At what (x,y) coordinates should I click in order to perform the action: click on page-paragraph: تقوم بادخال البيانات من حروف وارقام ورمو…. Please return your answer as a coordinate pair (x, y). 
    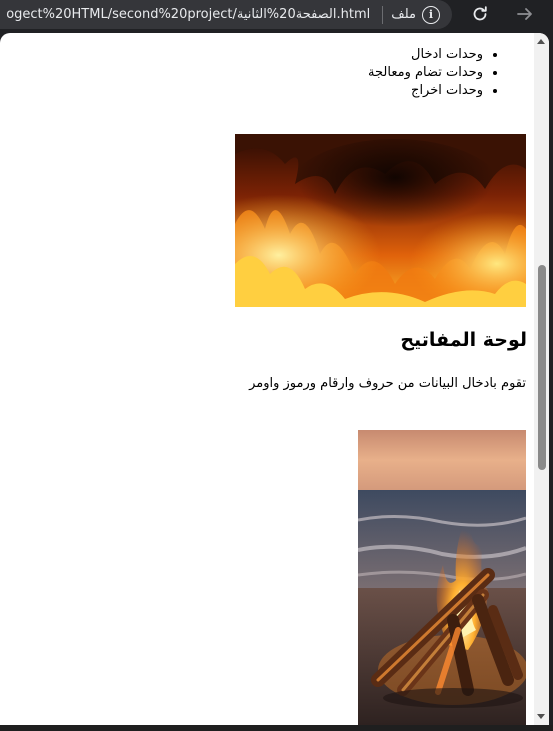
    Looking at the image, I should click on (387, 383).